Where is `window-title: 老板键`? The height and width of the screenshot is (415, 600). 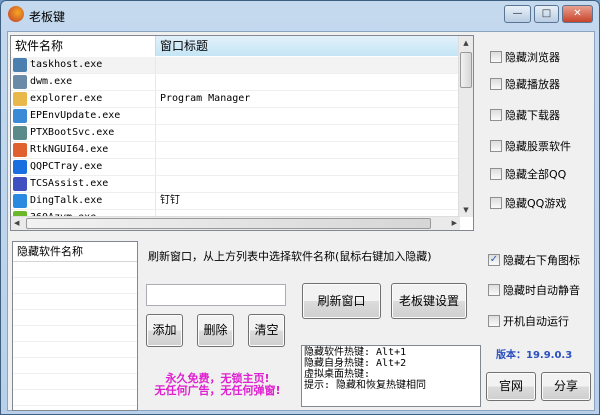 window-title: 老板键 is located at coordinates (47, 17).